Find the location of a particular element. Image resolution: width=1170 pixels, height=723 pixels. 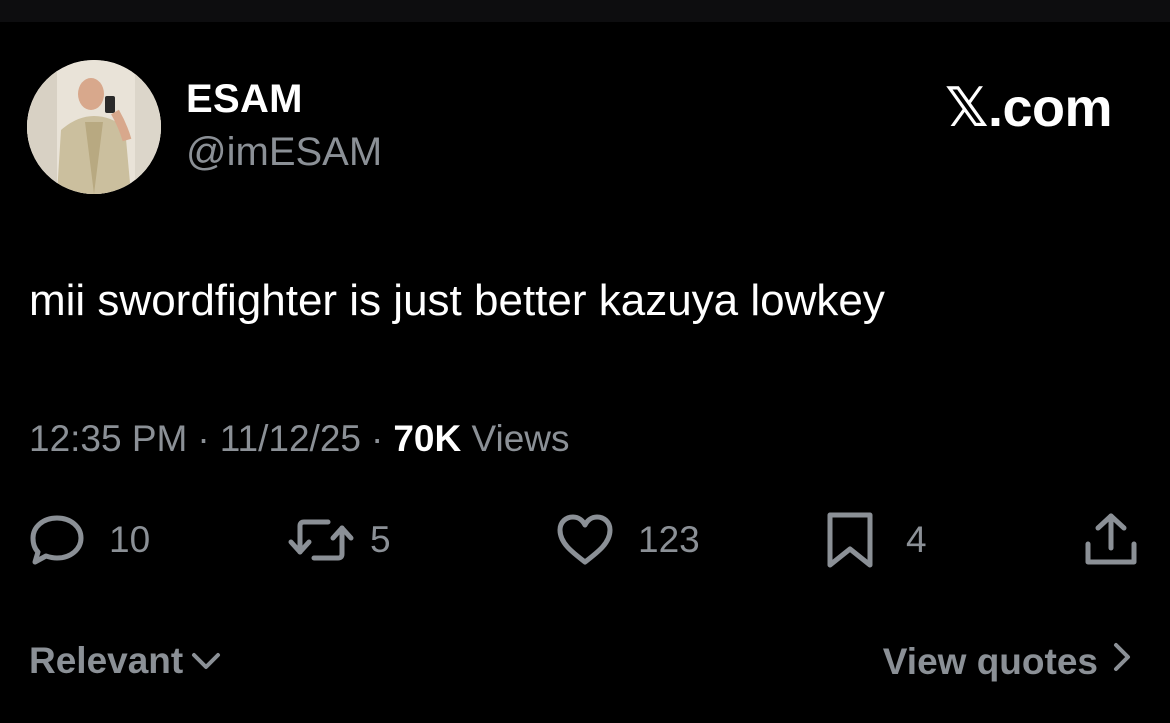

reply-button: 10 is located at coordinates (88, 540).